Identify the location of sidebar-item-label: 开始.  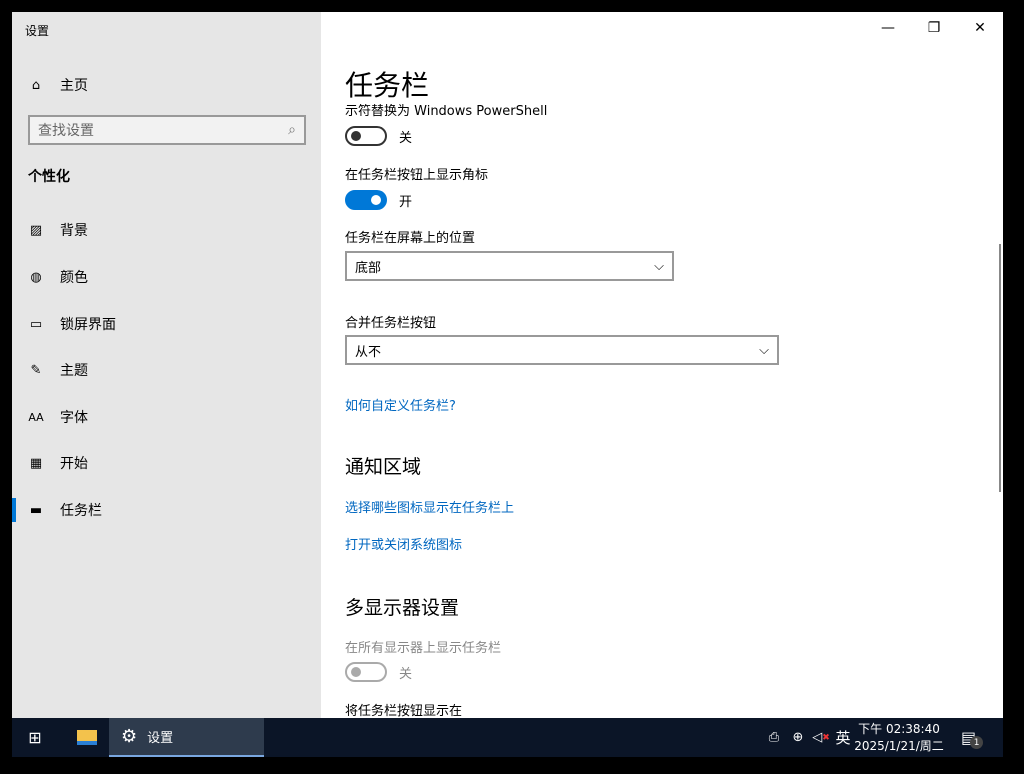
(74, 464).